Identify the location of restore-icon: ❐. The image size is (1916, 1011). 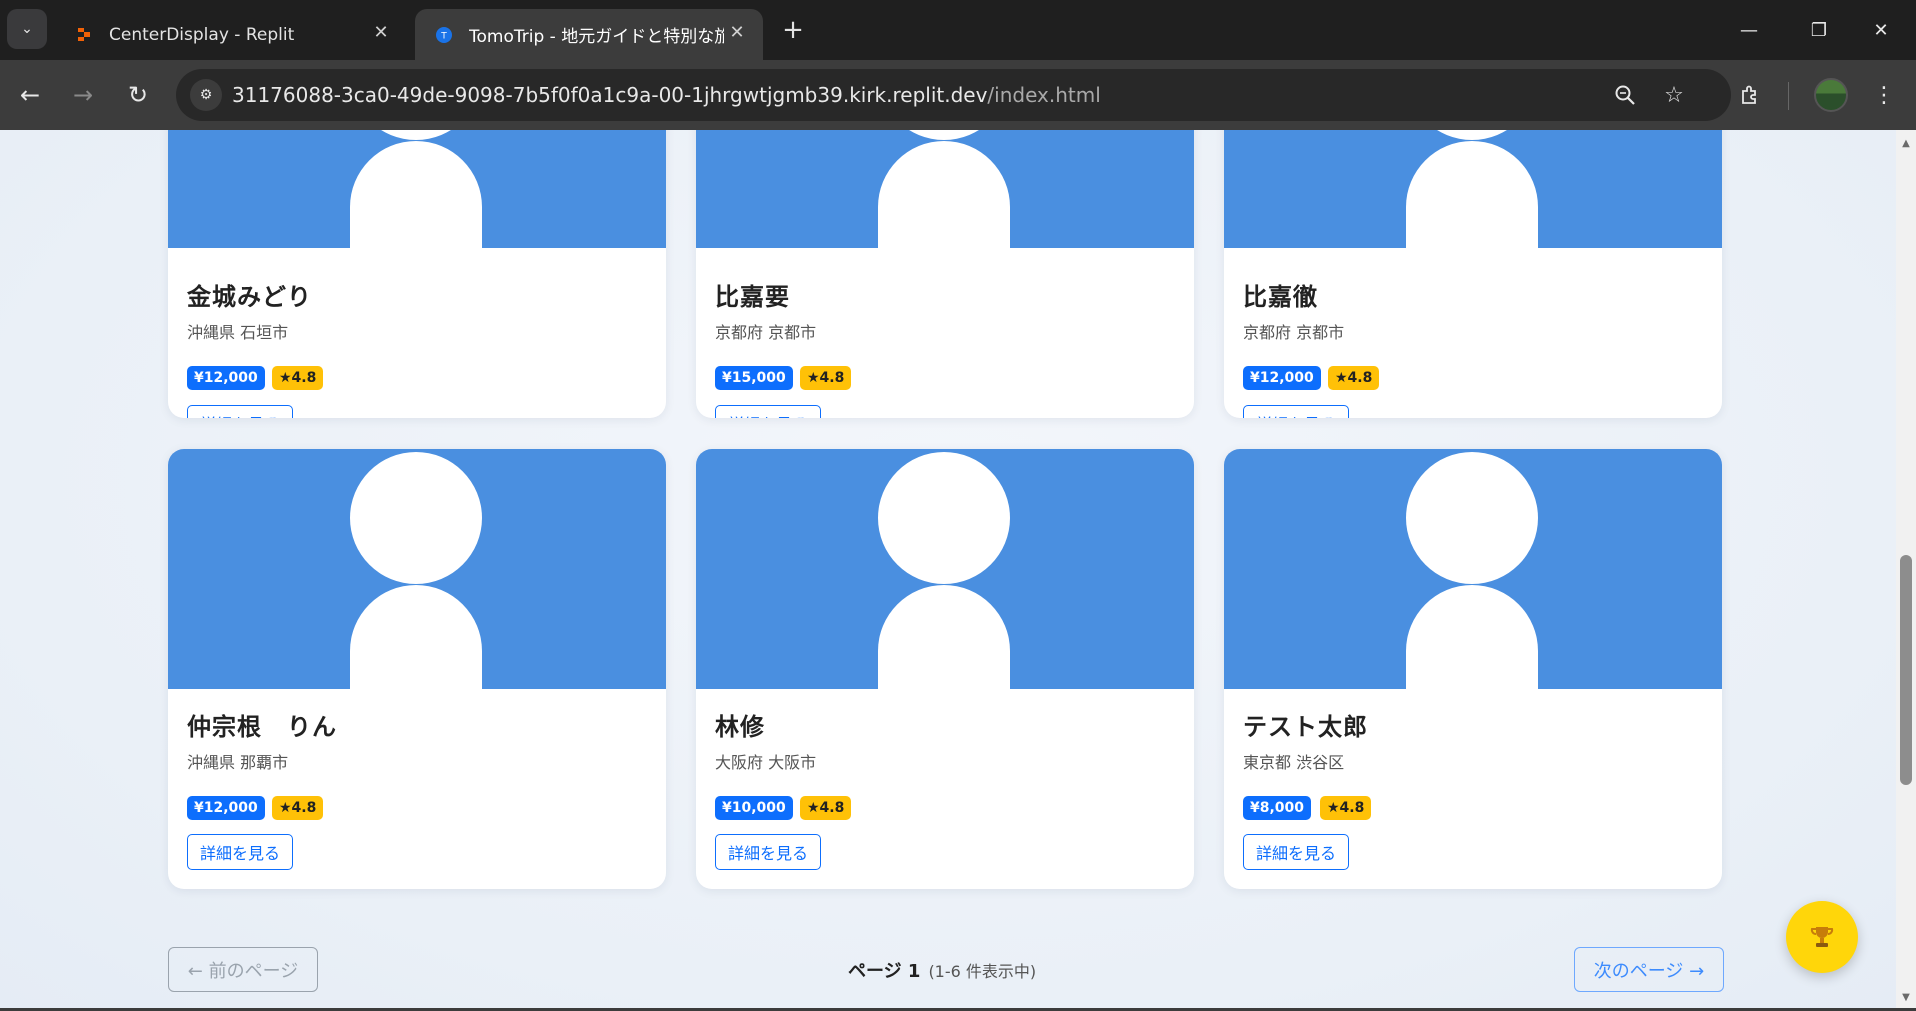
(1819, 30).